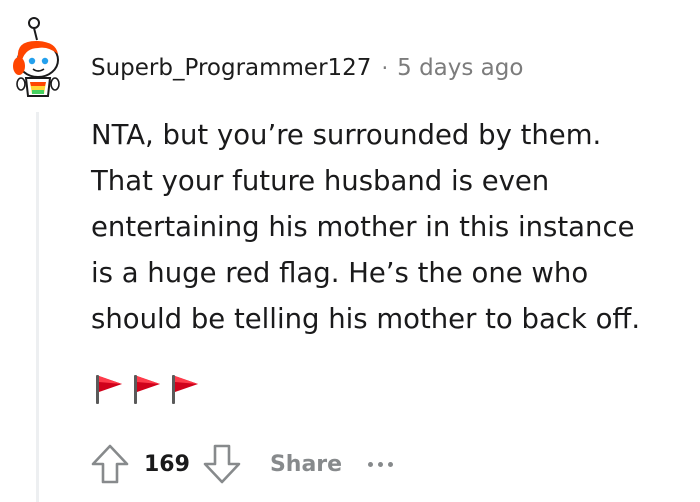 The width and height of the screenshot is (700, 502). I want to click on comment-actions: 169 Share, so click(241, 464).